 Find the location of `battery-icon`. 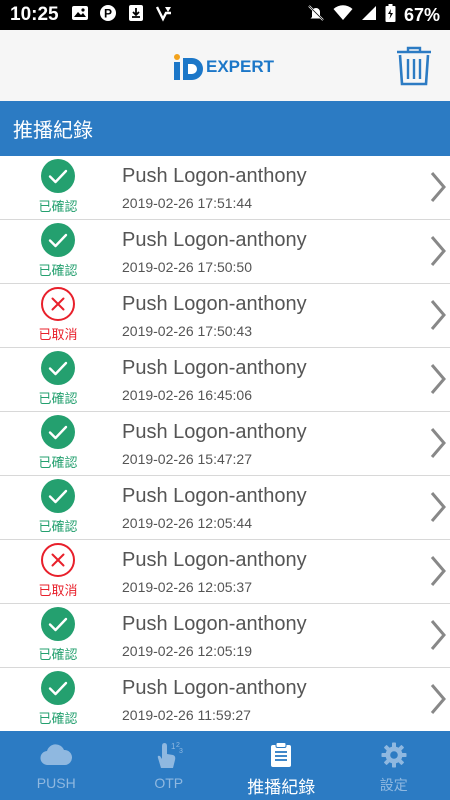

battery-icon is located at coordinates (390, 15).